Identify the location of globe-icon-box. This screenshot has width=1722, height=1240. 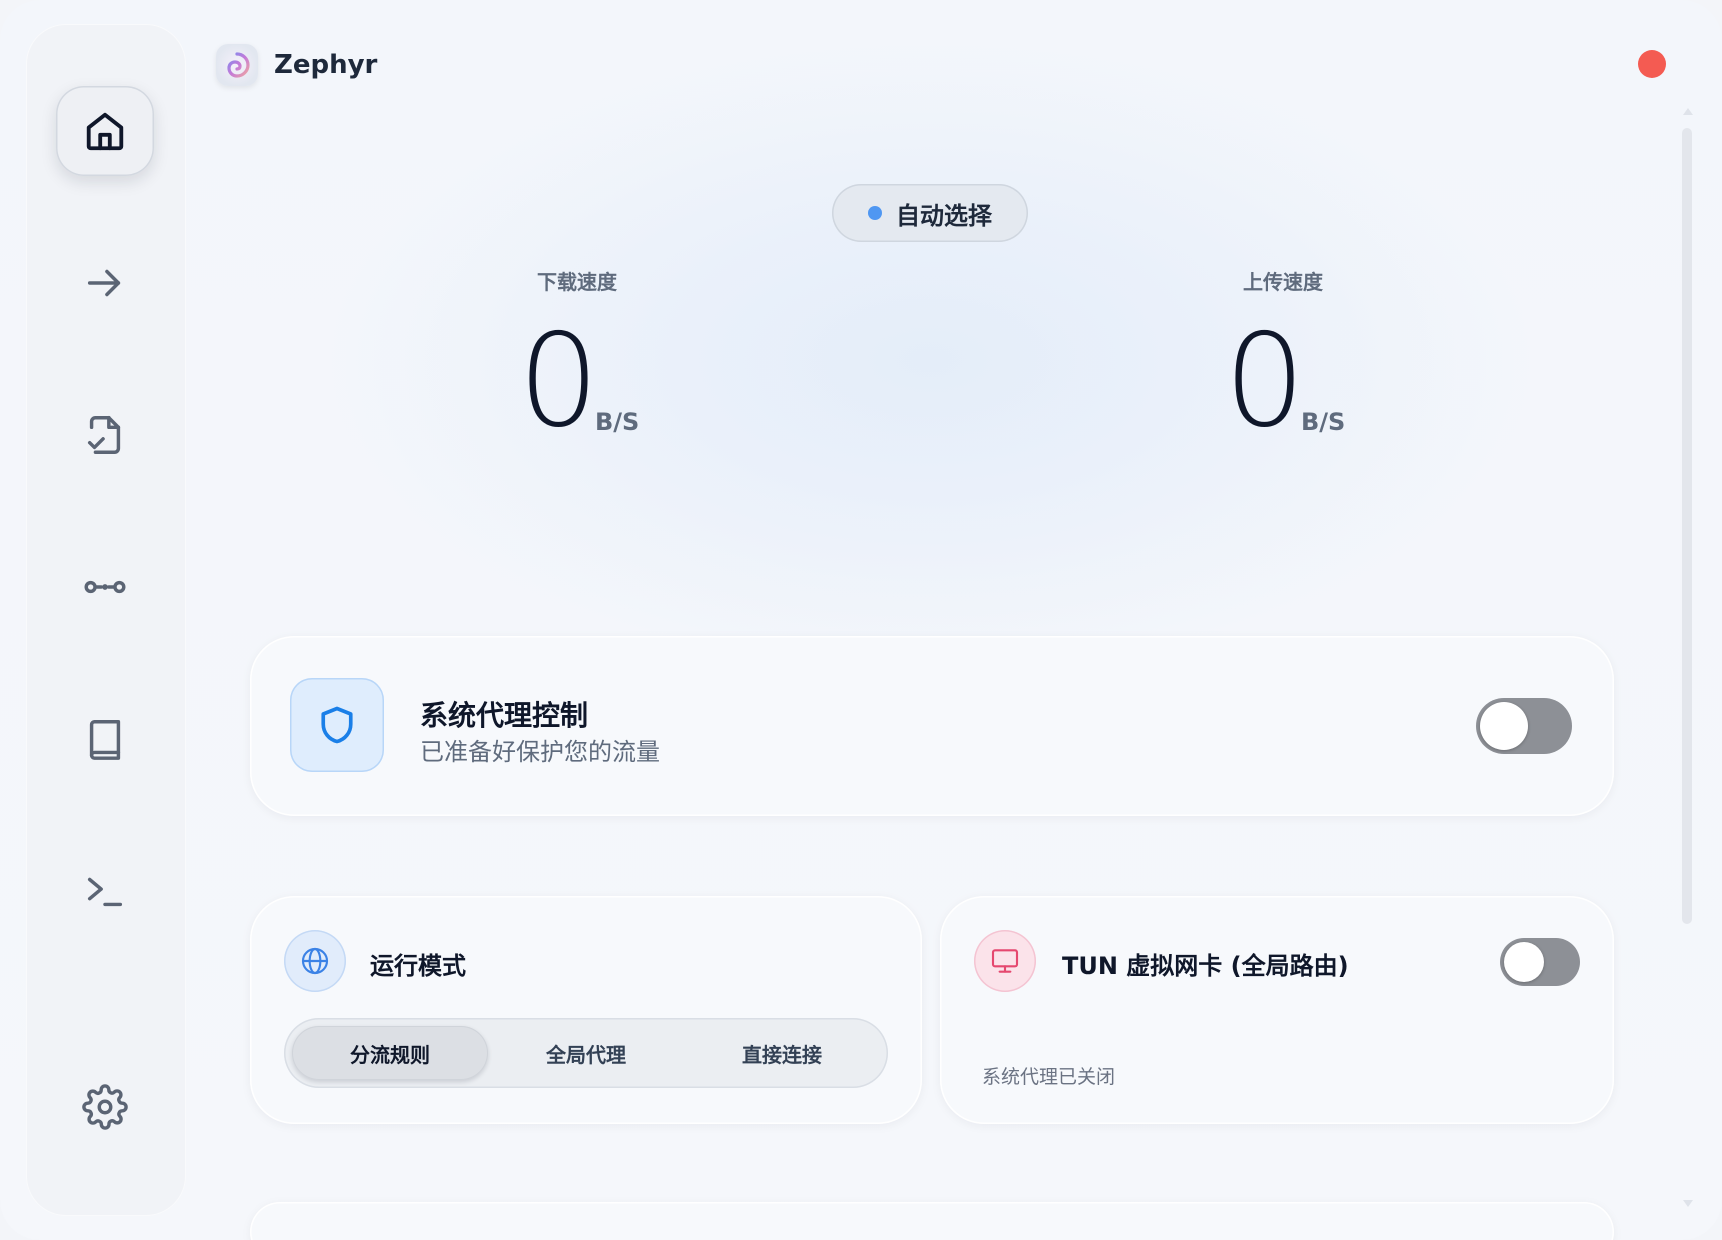
(315, 961).